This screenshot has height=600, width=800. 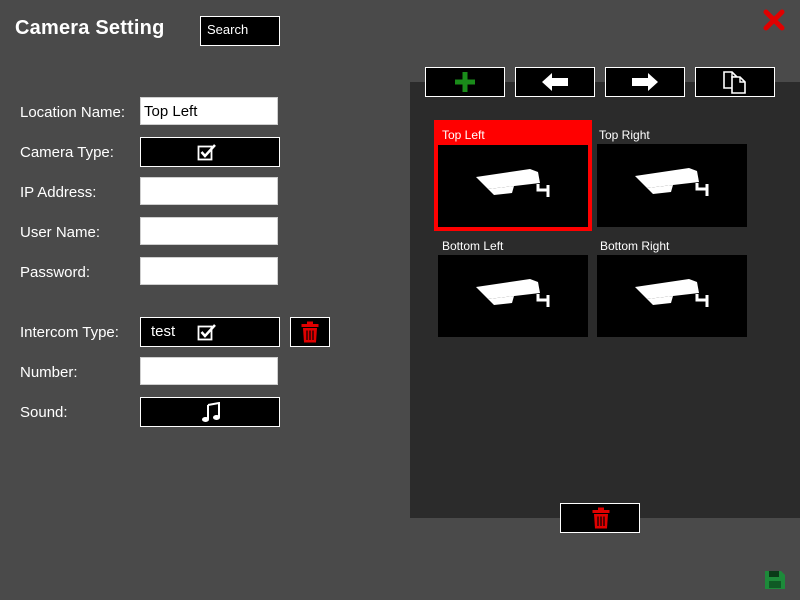 I want to click on password-label: Password:, so click(x=55, y=272).